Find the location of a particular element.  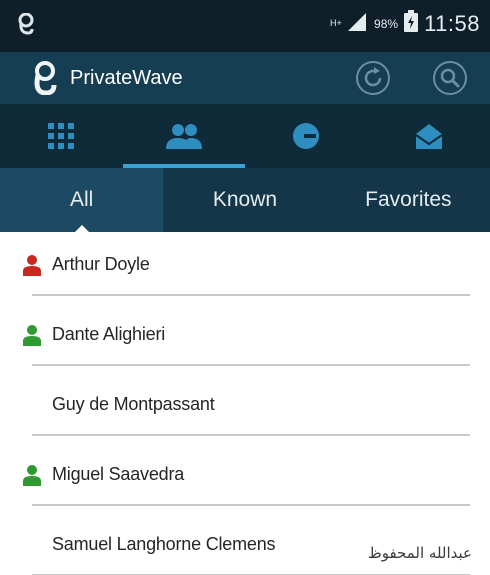

tab-known: Known is located at coordinates (245, 200).